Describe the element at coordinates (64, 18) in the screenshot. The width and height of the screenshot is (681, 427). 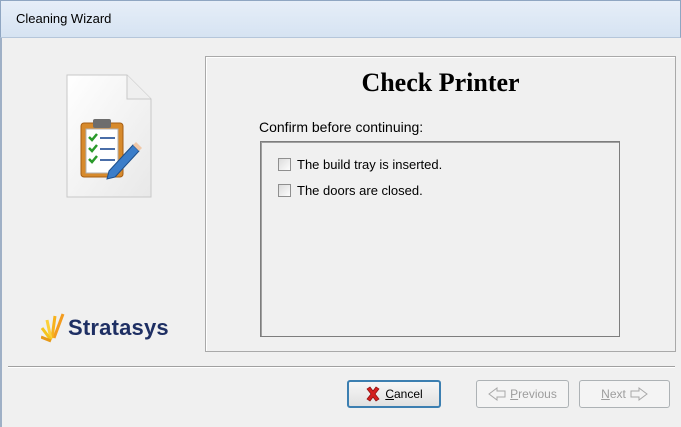
I see `window-title: Cleaning Wizard` at that location.